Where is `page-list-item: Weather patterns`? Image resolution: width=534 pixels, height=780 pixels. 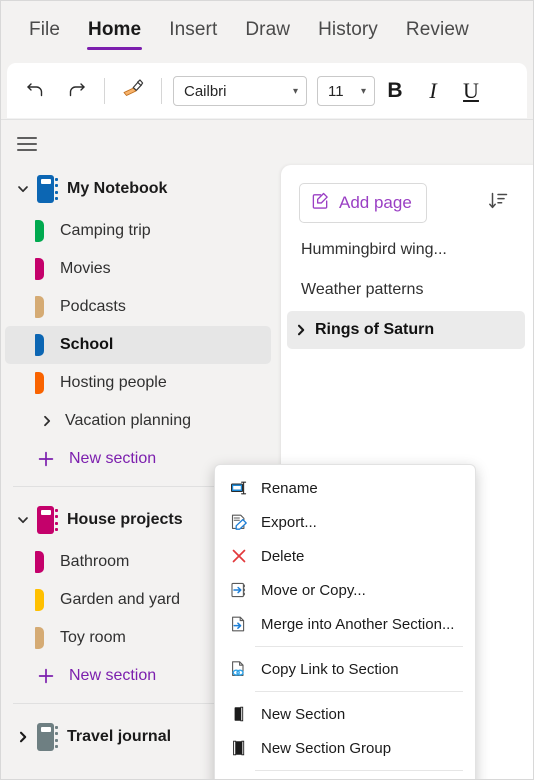 page-list-item: Weather patterns is located at coordinates (406, 290).